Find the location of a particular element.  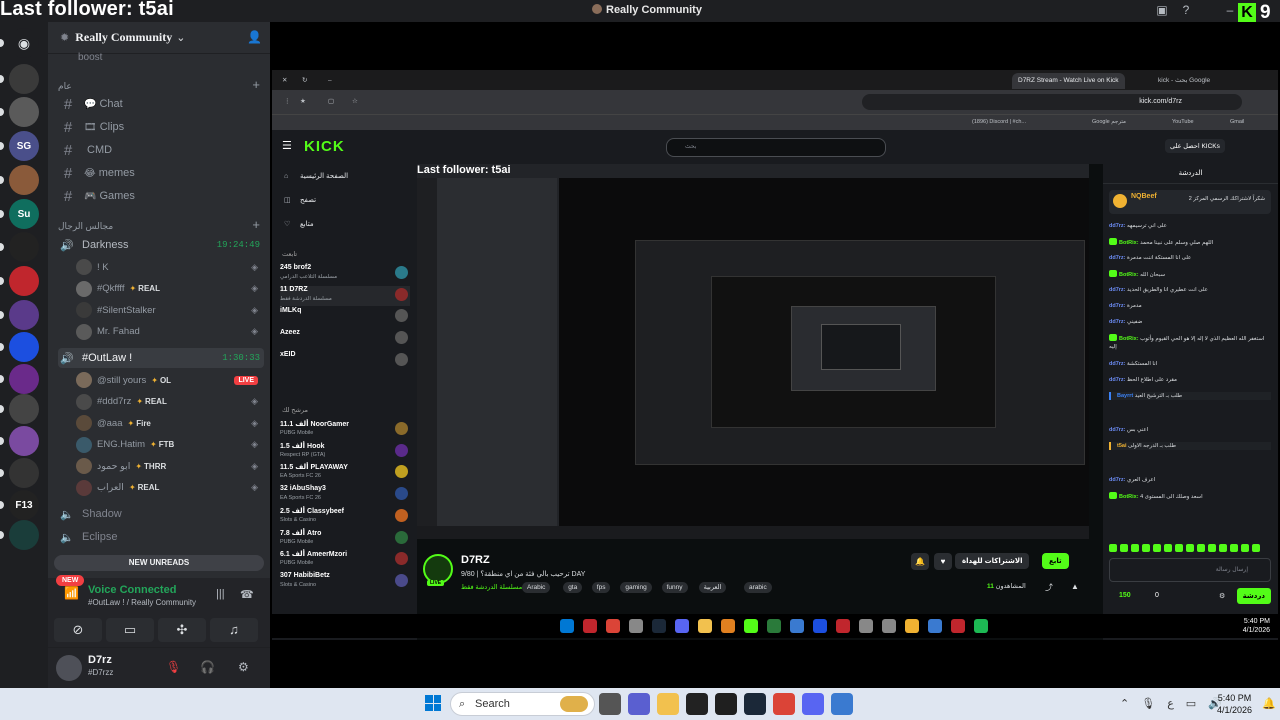

disconnect-icon: ☎ is located at coordinates (247, 594).